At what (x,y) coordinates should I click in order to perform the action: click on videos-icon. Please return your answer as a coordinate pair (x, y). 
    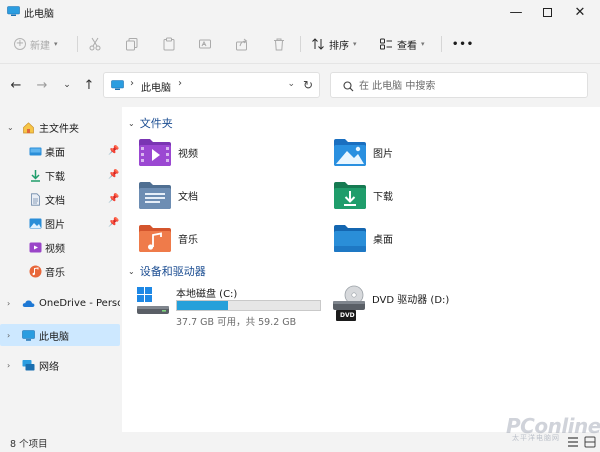
    Looking at the image, I should click on (35, 247).